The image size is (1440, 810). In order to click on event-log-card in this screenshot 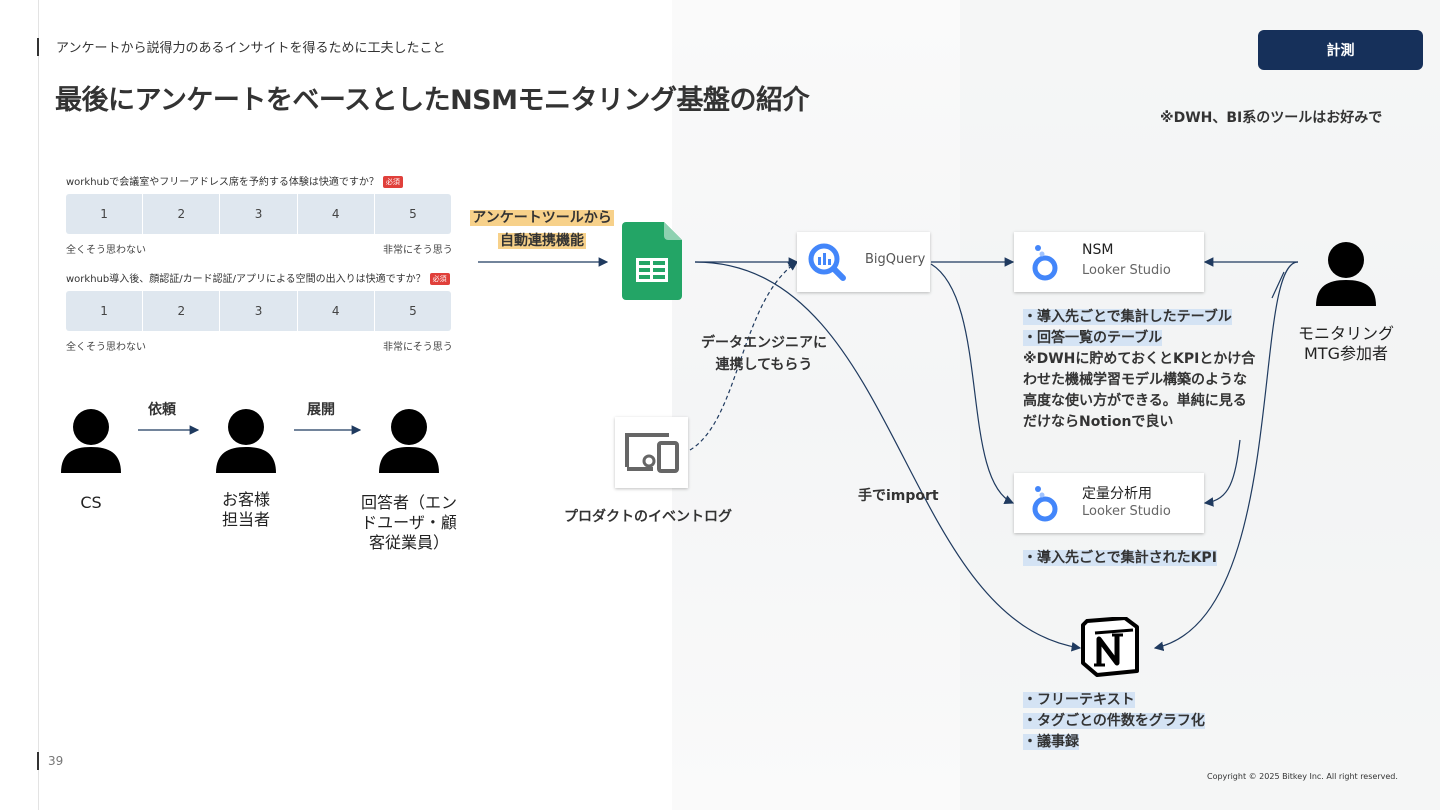, I will do `click(651, 452)`.